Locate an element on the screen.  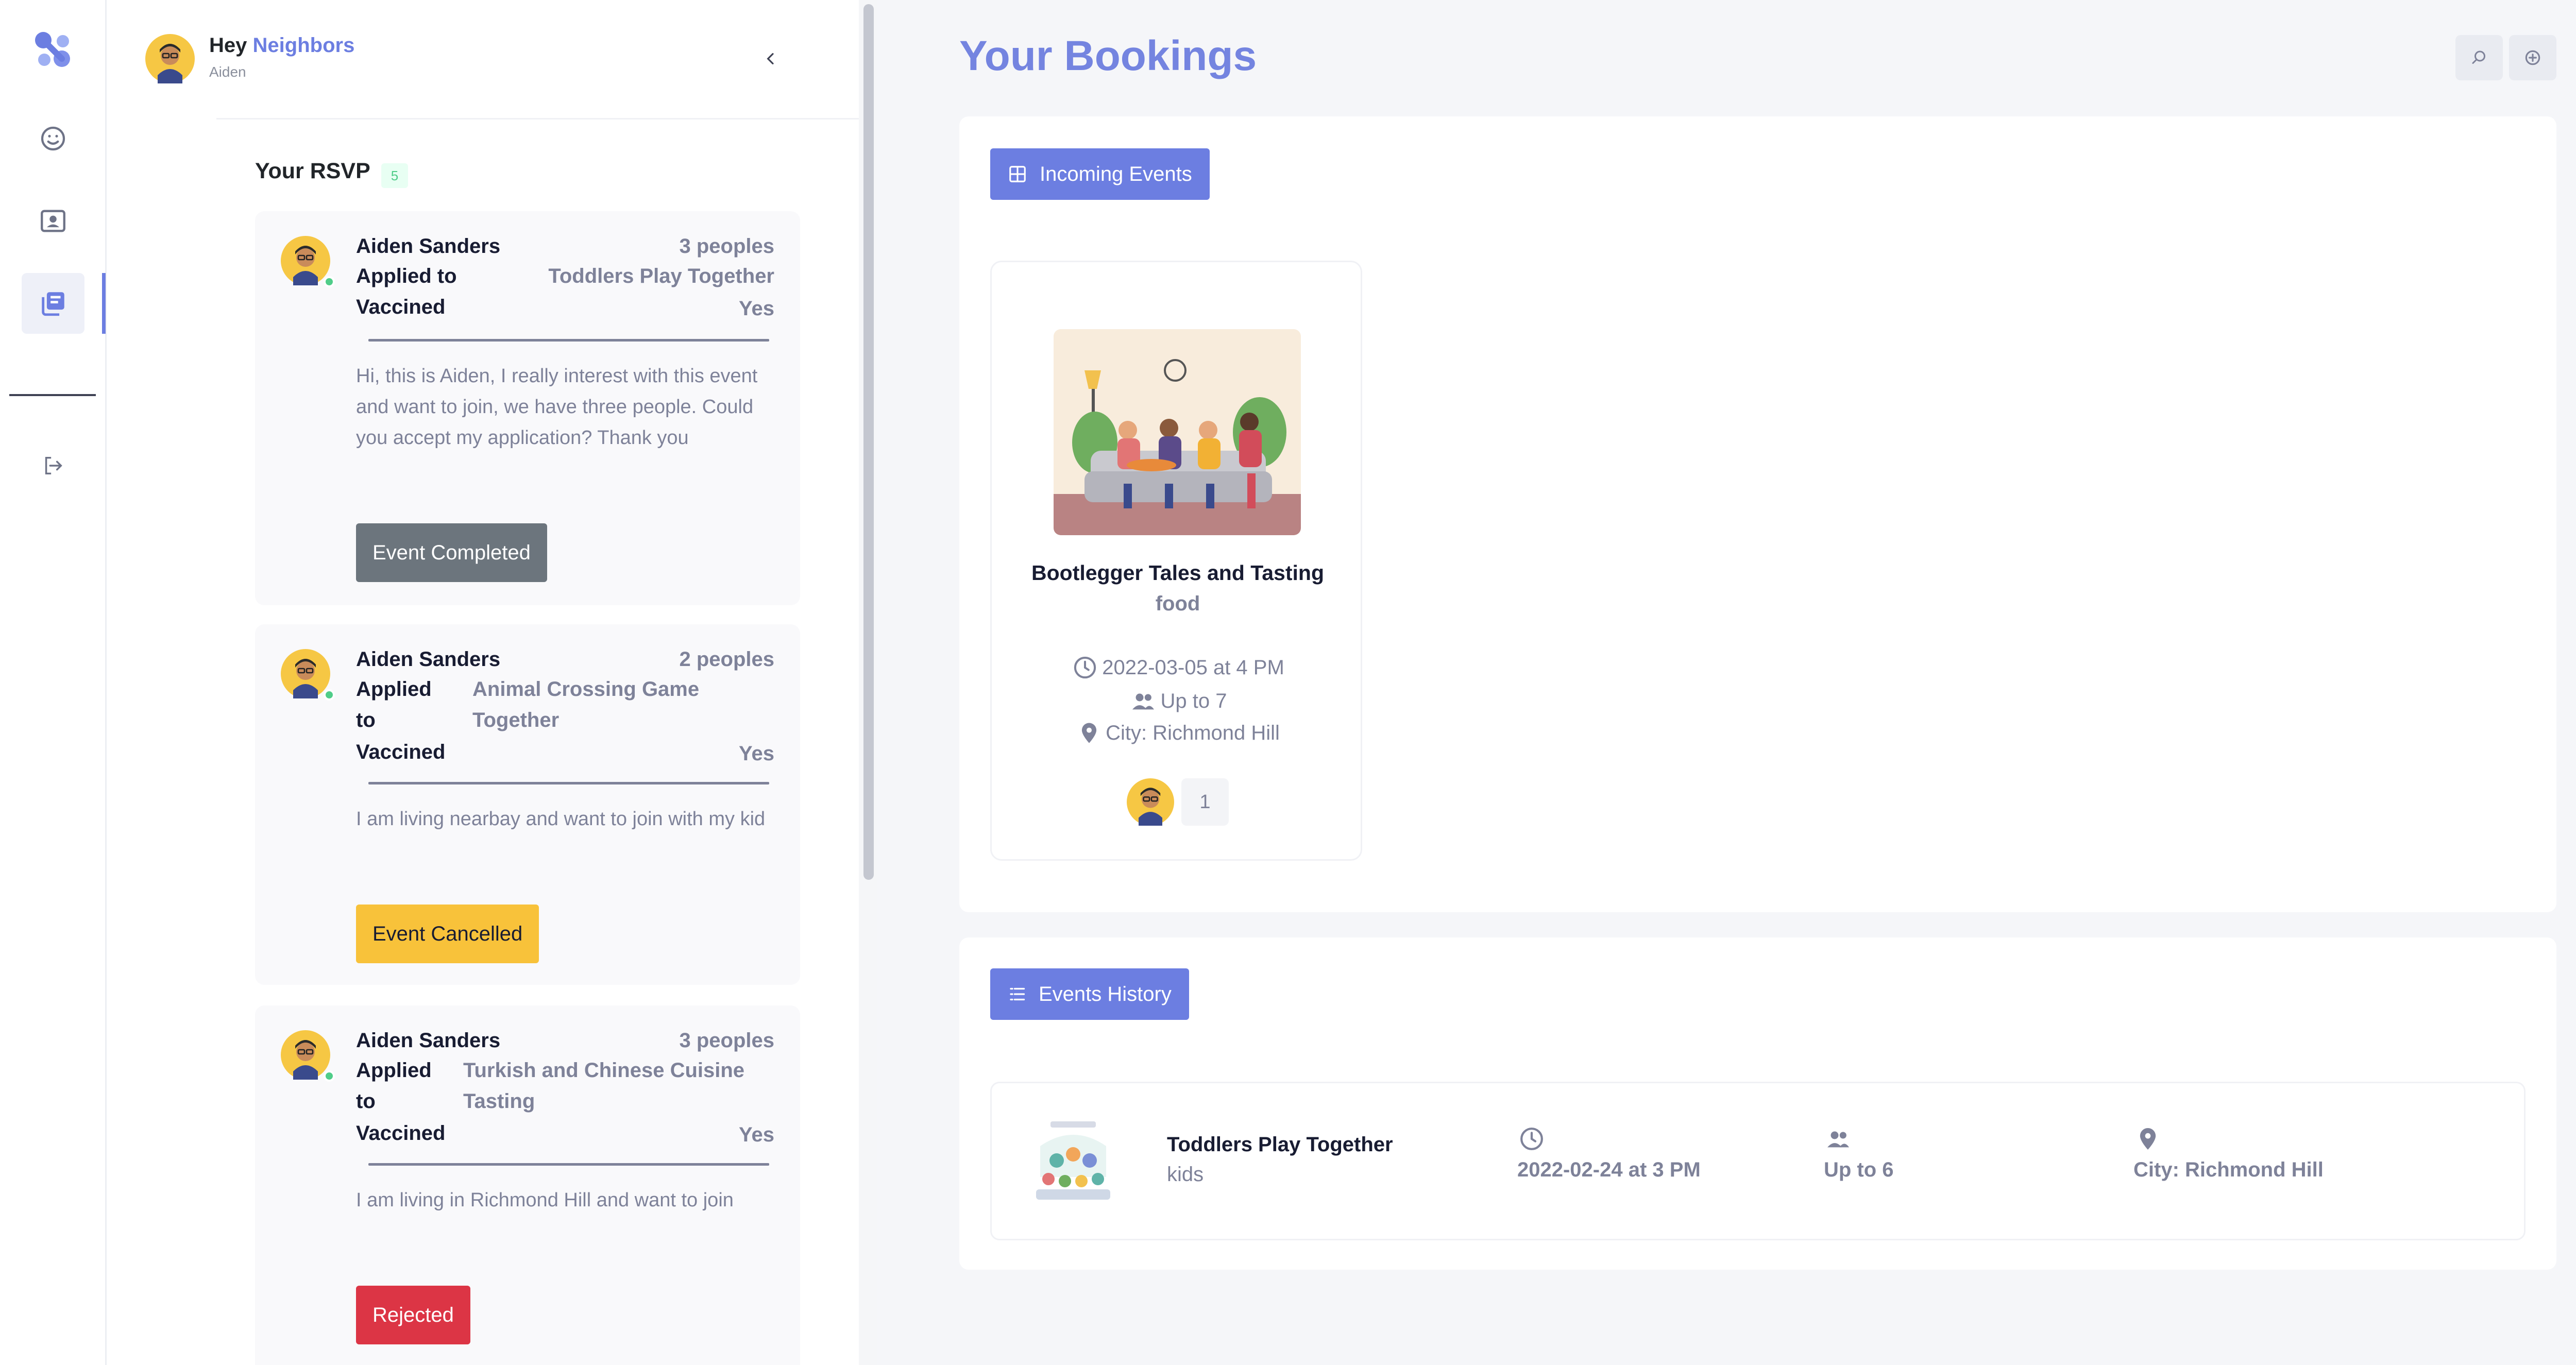
bookings-icon is located at coordinates (53, 304).